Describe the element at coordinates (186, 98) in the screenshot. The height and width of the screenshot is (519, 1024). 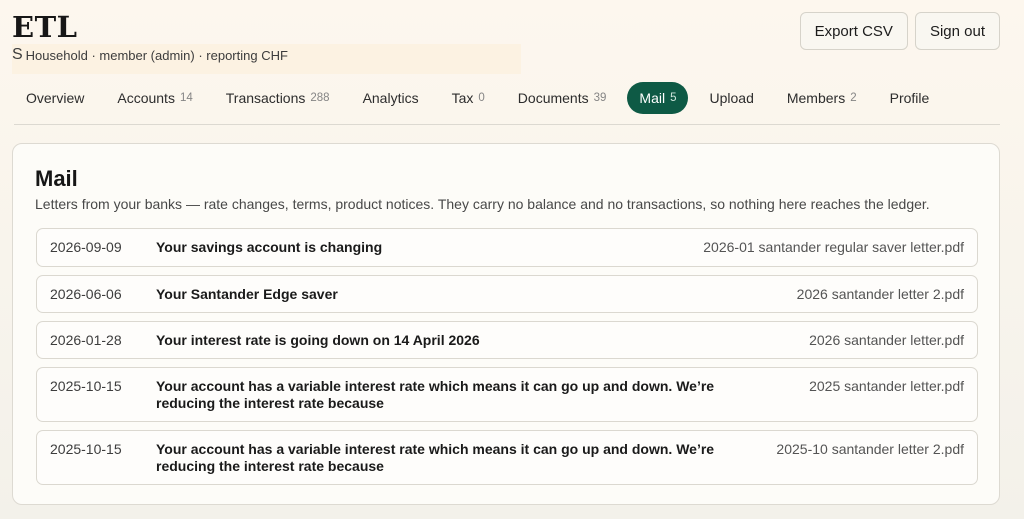
I see `tab-accounts-count: 14` at that location.